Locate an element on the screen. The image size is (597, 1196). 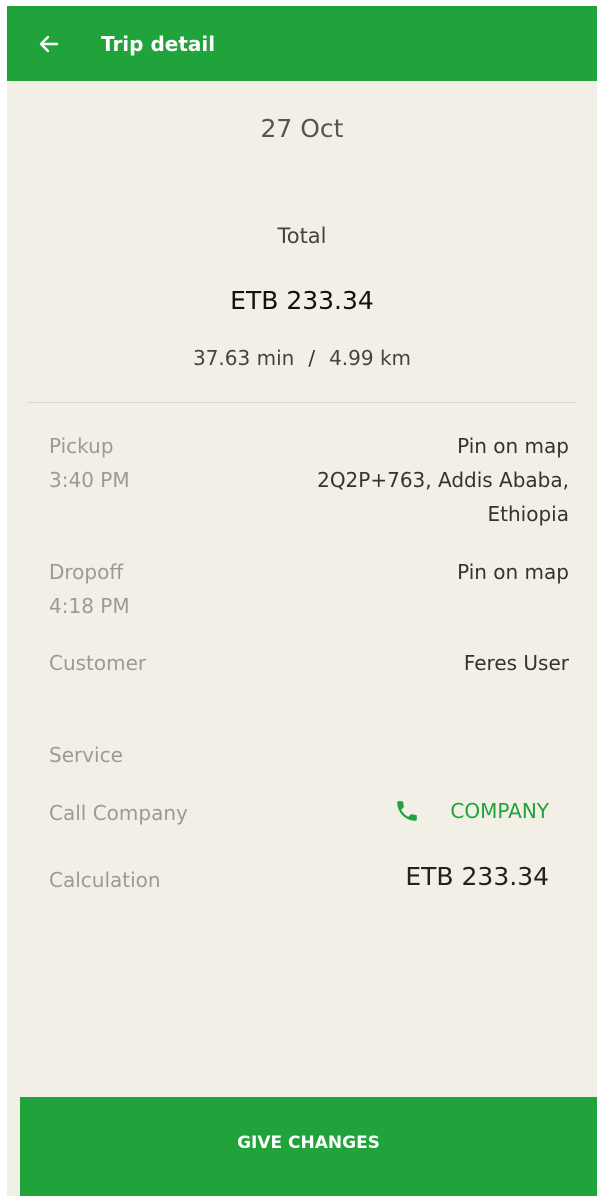
dropoff-time: 4:18 PM is located at coordinates (89, 606).